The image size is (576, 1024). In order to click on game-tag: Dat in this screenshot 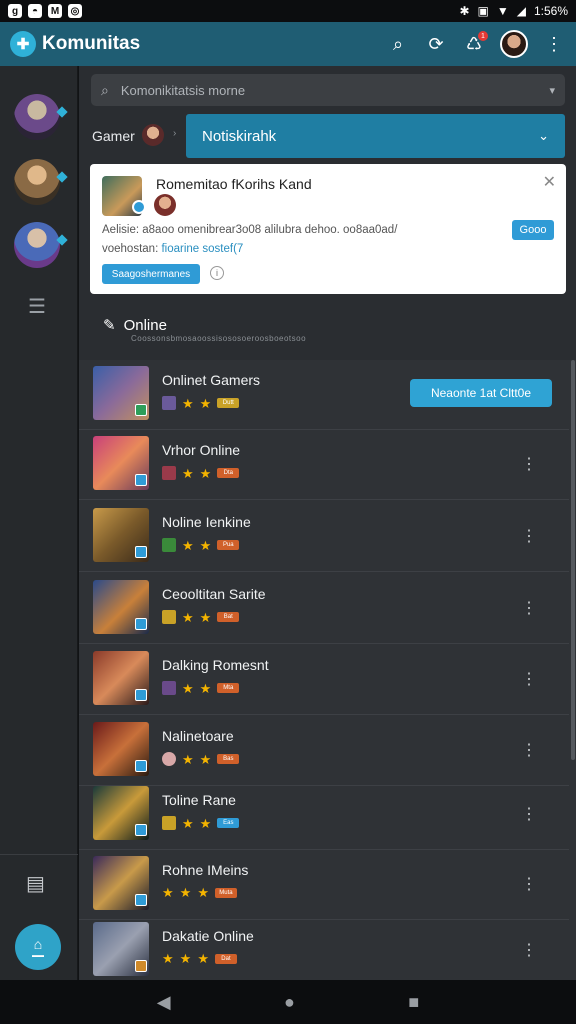, I will do `click(225, 958)`.